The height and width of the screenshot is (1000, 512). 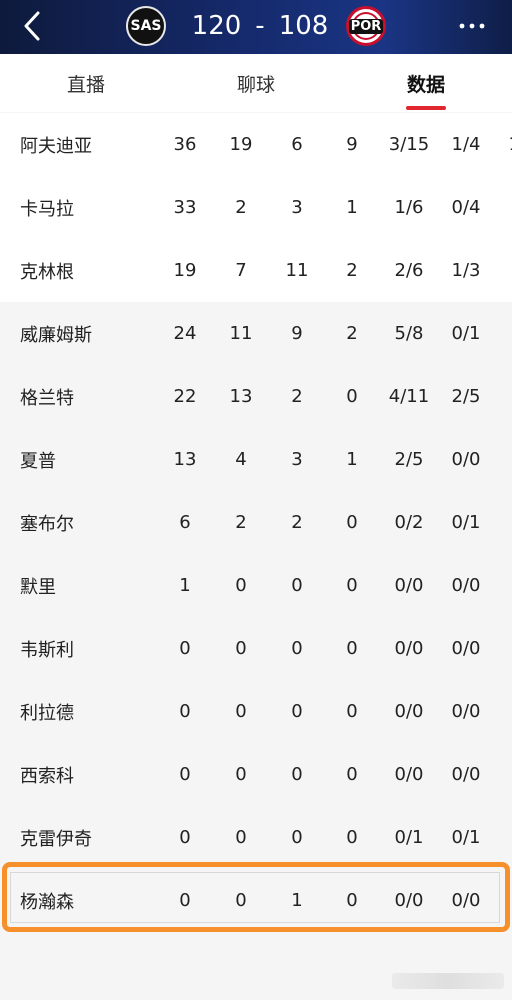 I want to click on table-row: 利拉德 0 0 0 0 0/0 0/0 0, so click(x=256, y=711).